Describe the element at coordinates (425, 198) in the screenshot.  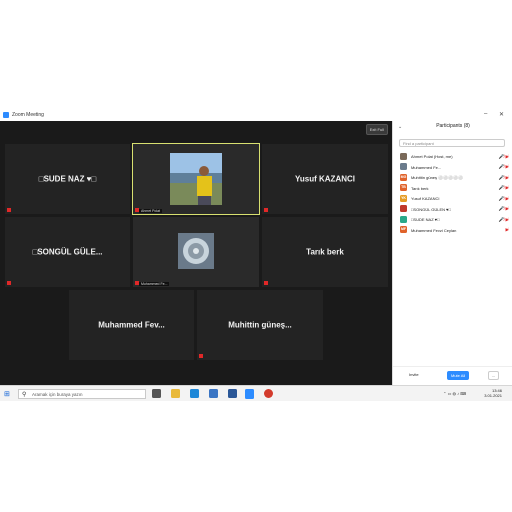
I see `participant-row-name: Yusuf KAZANCI` at that location.